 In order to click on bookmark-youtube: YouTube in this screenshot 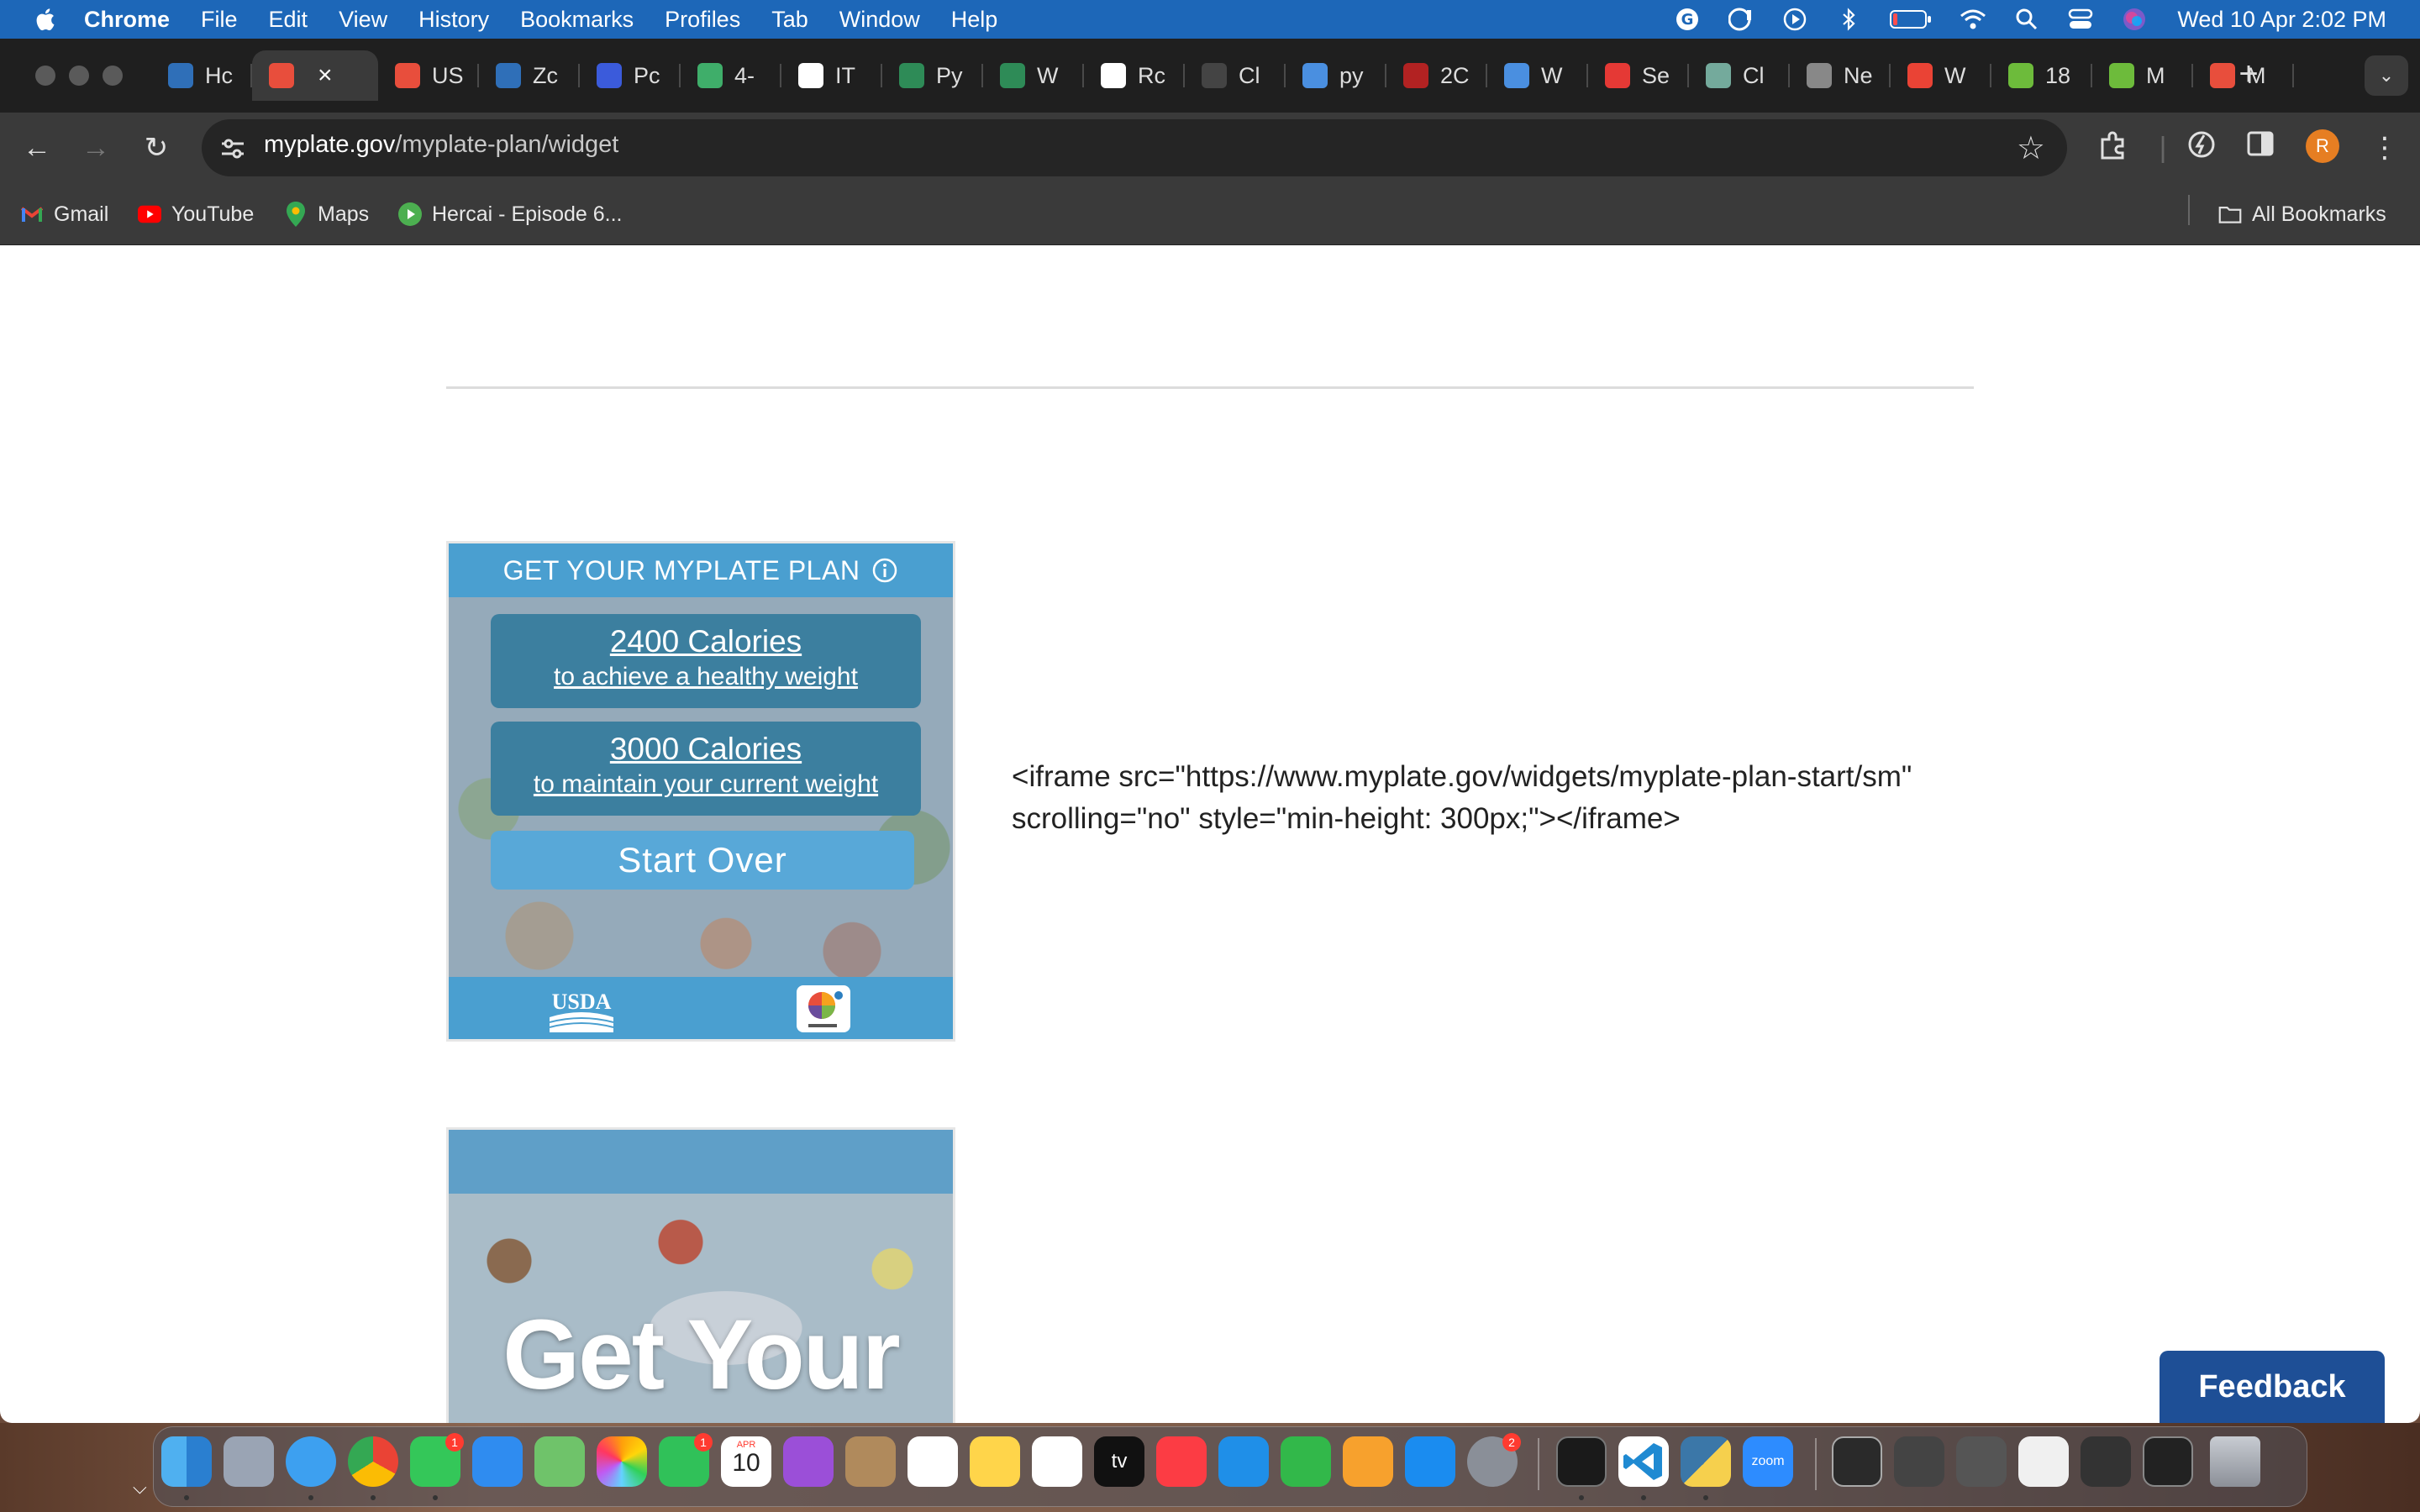, I will do `click(196, 214)`.